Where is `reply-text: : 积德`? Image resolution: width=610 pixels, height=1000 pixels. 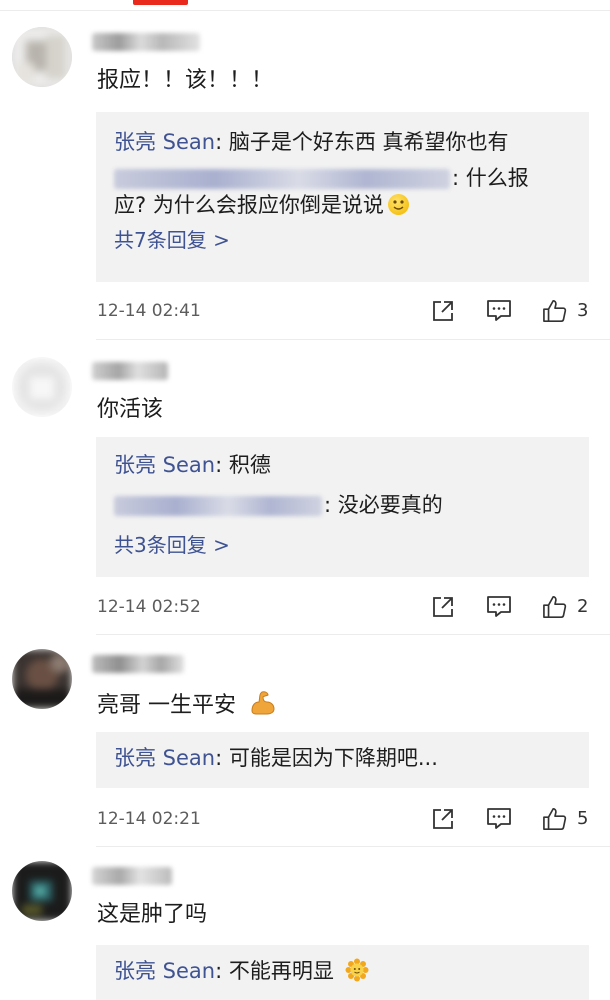
reply-text: : 积德 is located at coordinates (243, 465).